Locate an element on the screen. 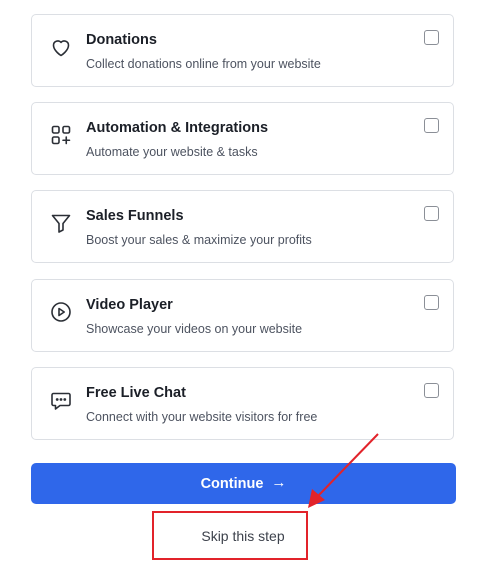 This screenshot has height=562, width=486. automation-integrations-checkbox is located at coordinates (431, 125).